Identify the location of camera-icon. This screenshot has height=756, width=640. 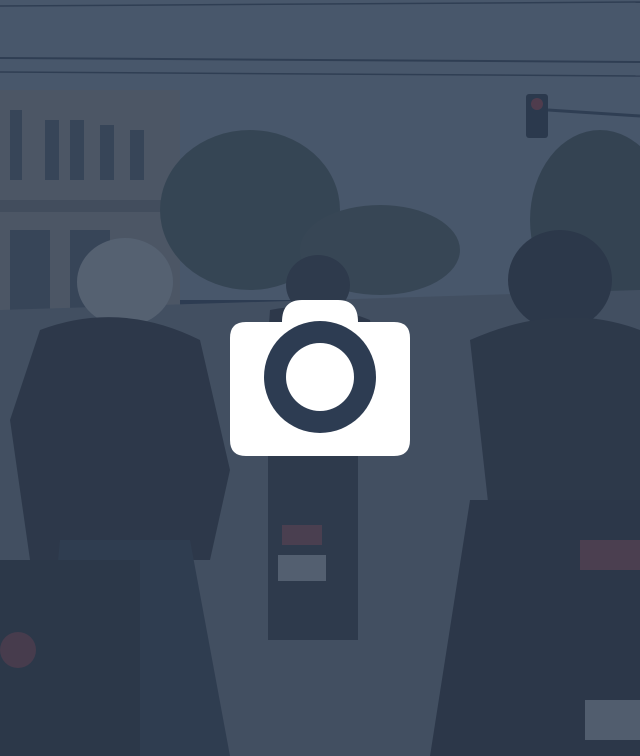
(320, 378).